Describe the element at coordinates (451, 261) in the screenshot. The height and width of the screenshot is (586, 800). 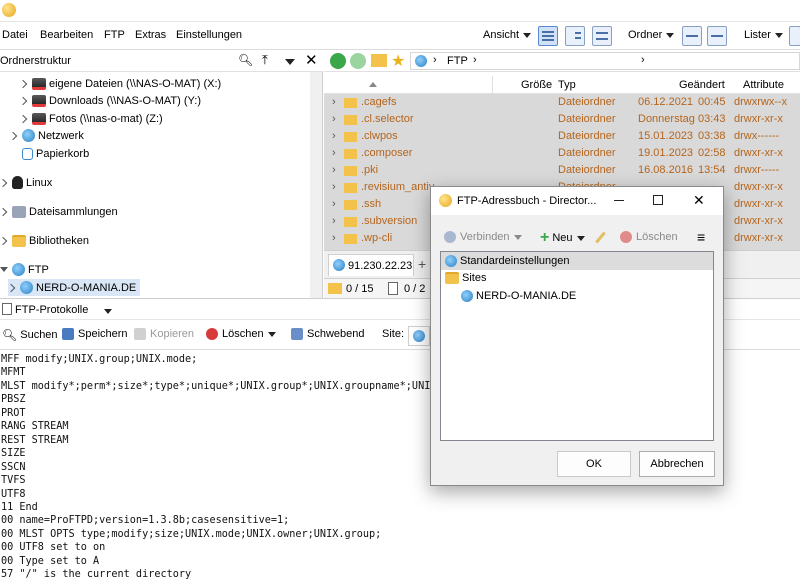
I see `settings-globe-icon` at that location.